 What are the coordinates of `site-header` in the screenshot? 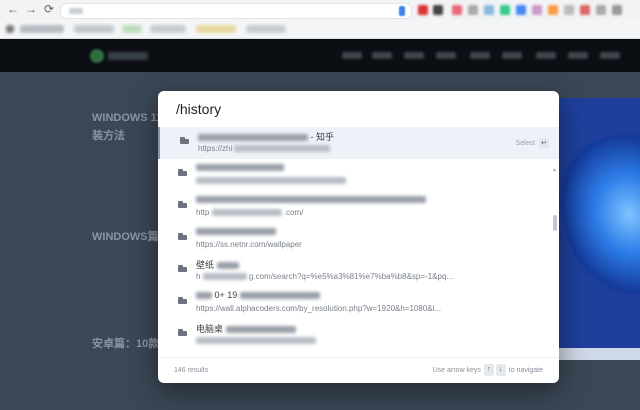 It's located at (320, 55).